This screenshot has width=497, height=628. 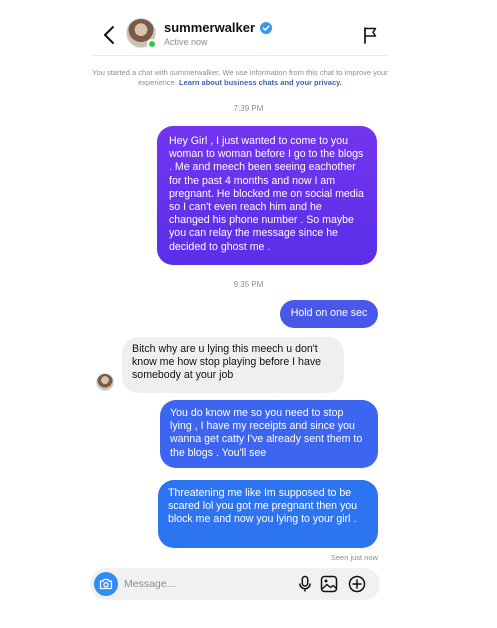 I want to click on camera-button, so click(x=106, y=584).